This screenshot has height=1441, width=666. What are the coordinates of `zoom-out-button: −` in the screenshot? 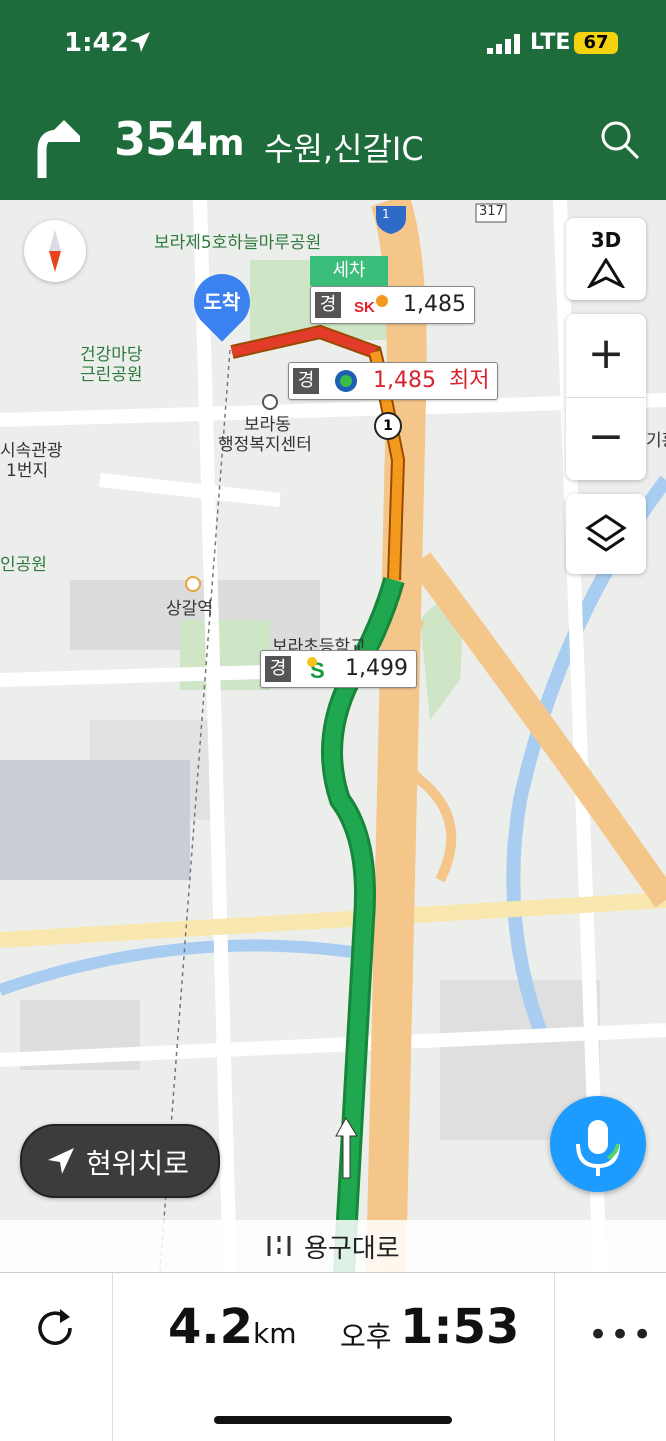 It's located at (606, 438).